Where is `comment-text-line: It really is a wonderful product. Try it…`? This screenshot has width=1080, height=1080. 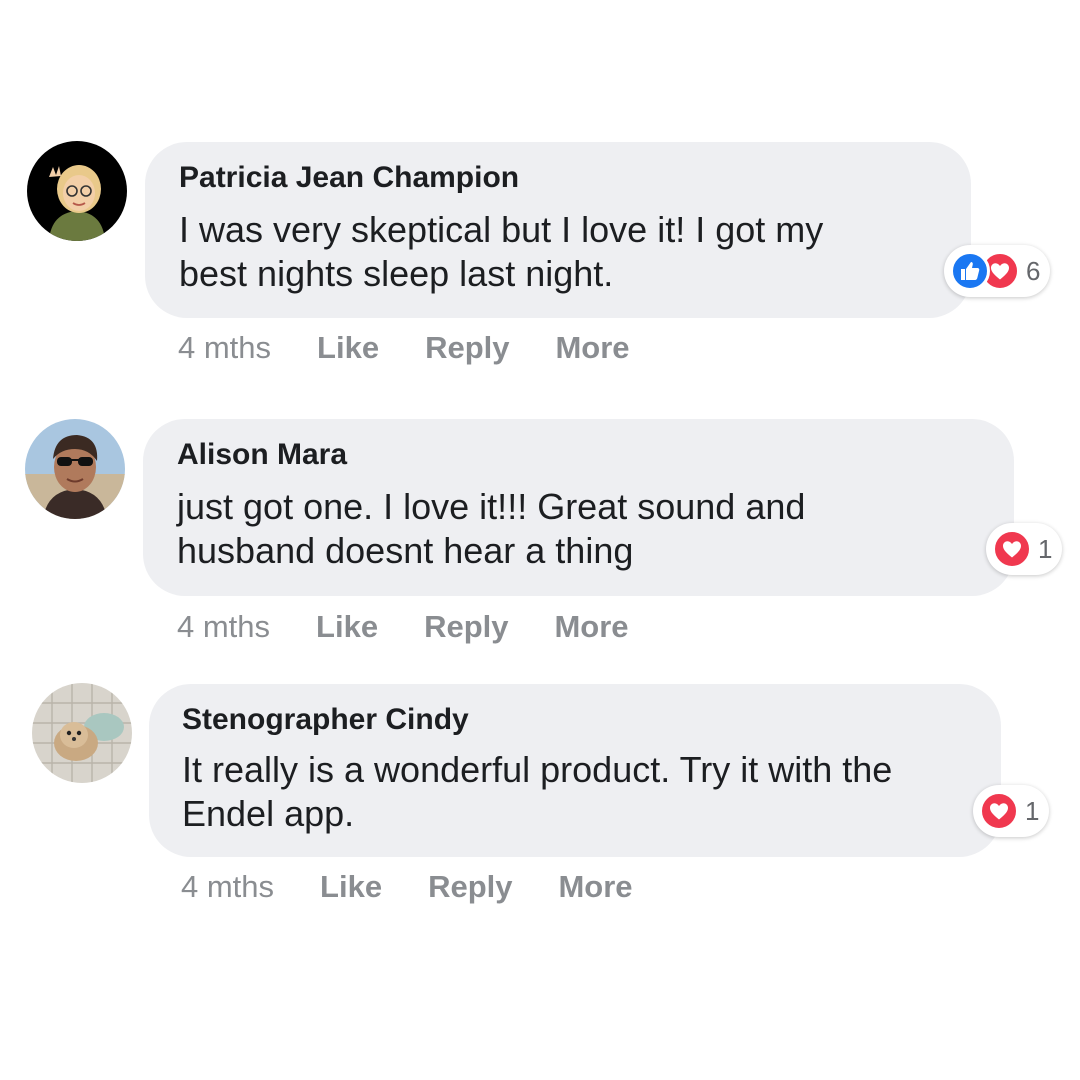 comment-text-line: It really is a wonderful product. Try it… is located at coordinates (537, 769).